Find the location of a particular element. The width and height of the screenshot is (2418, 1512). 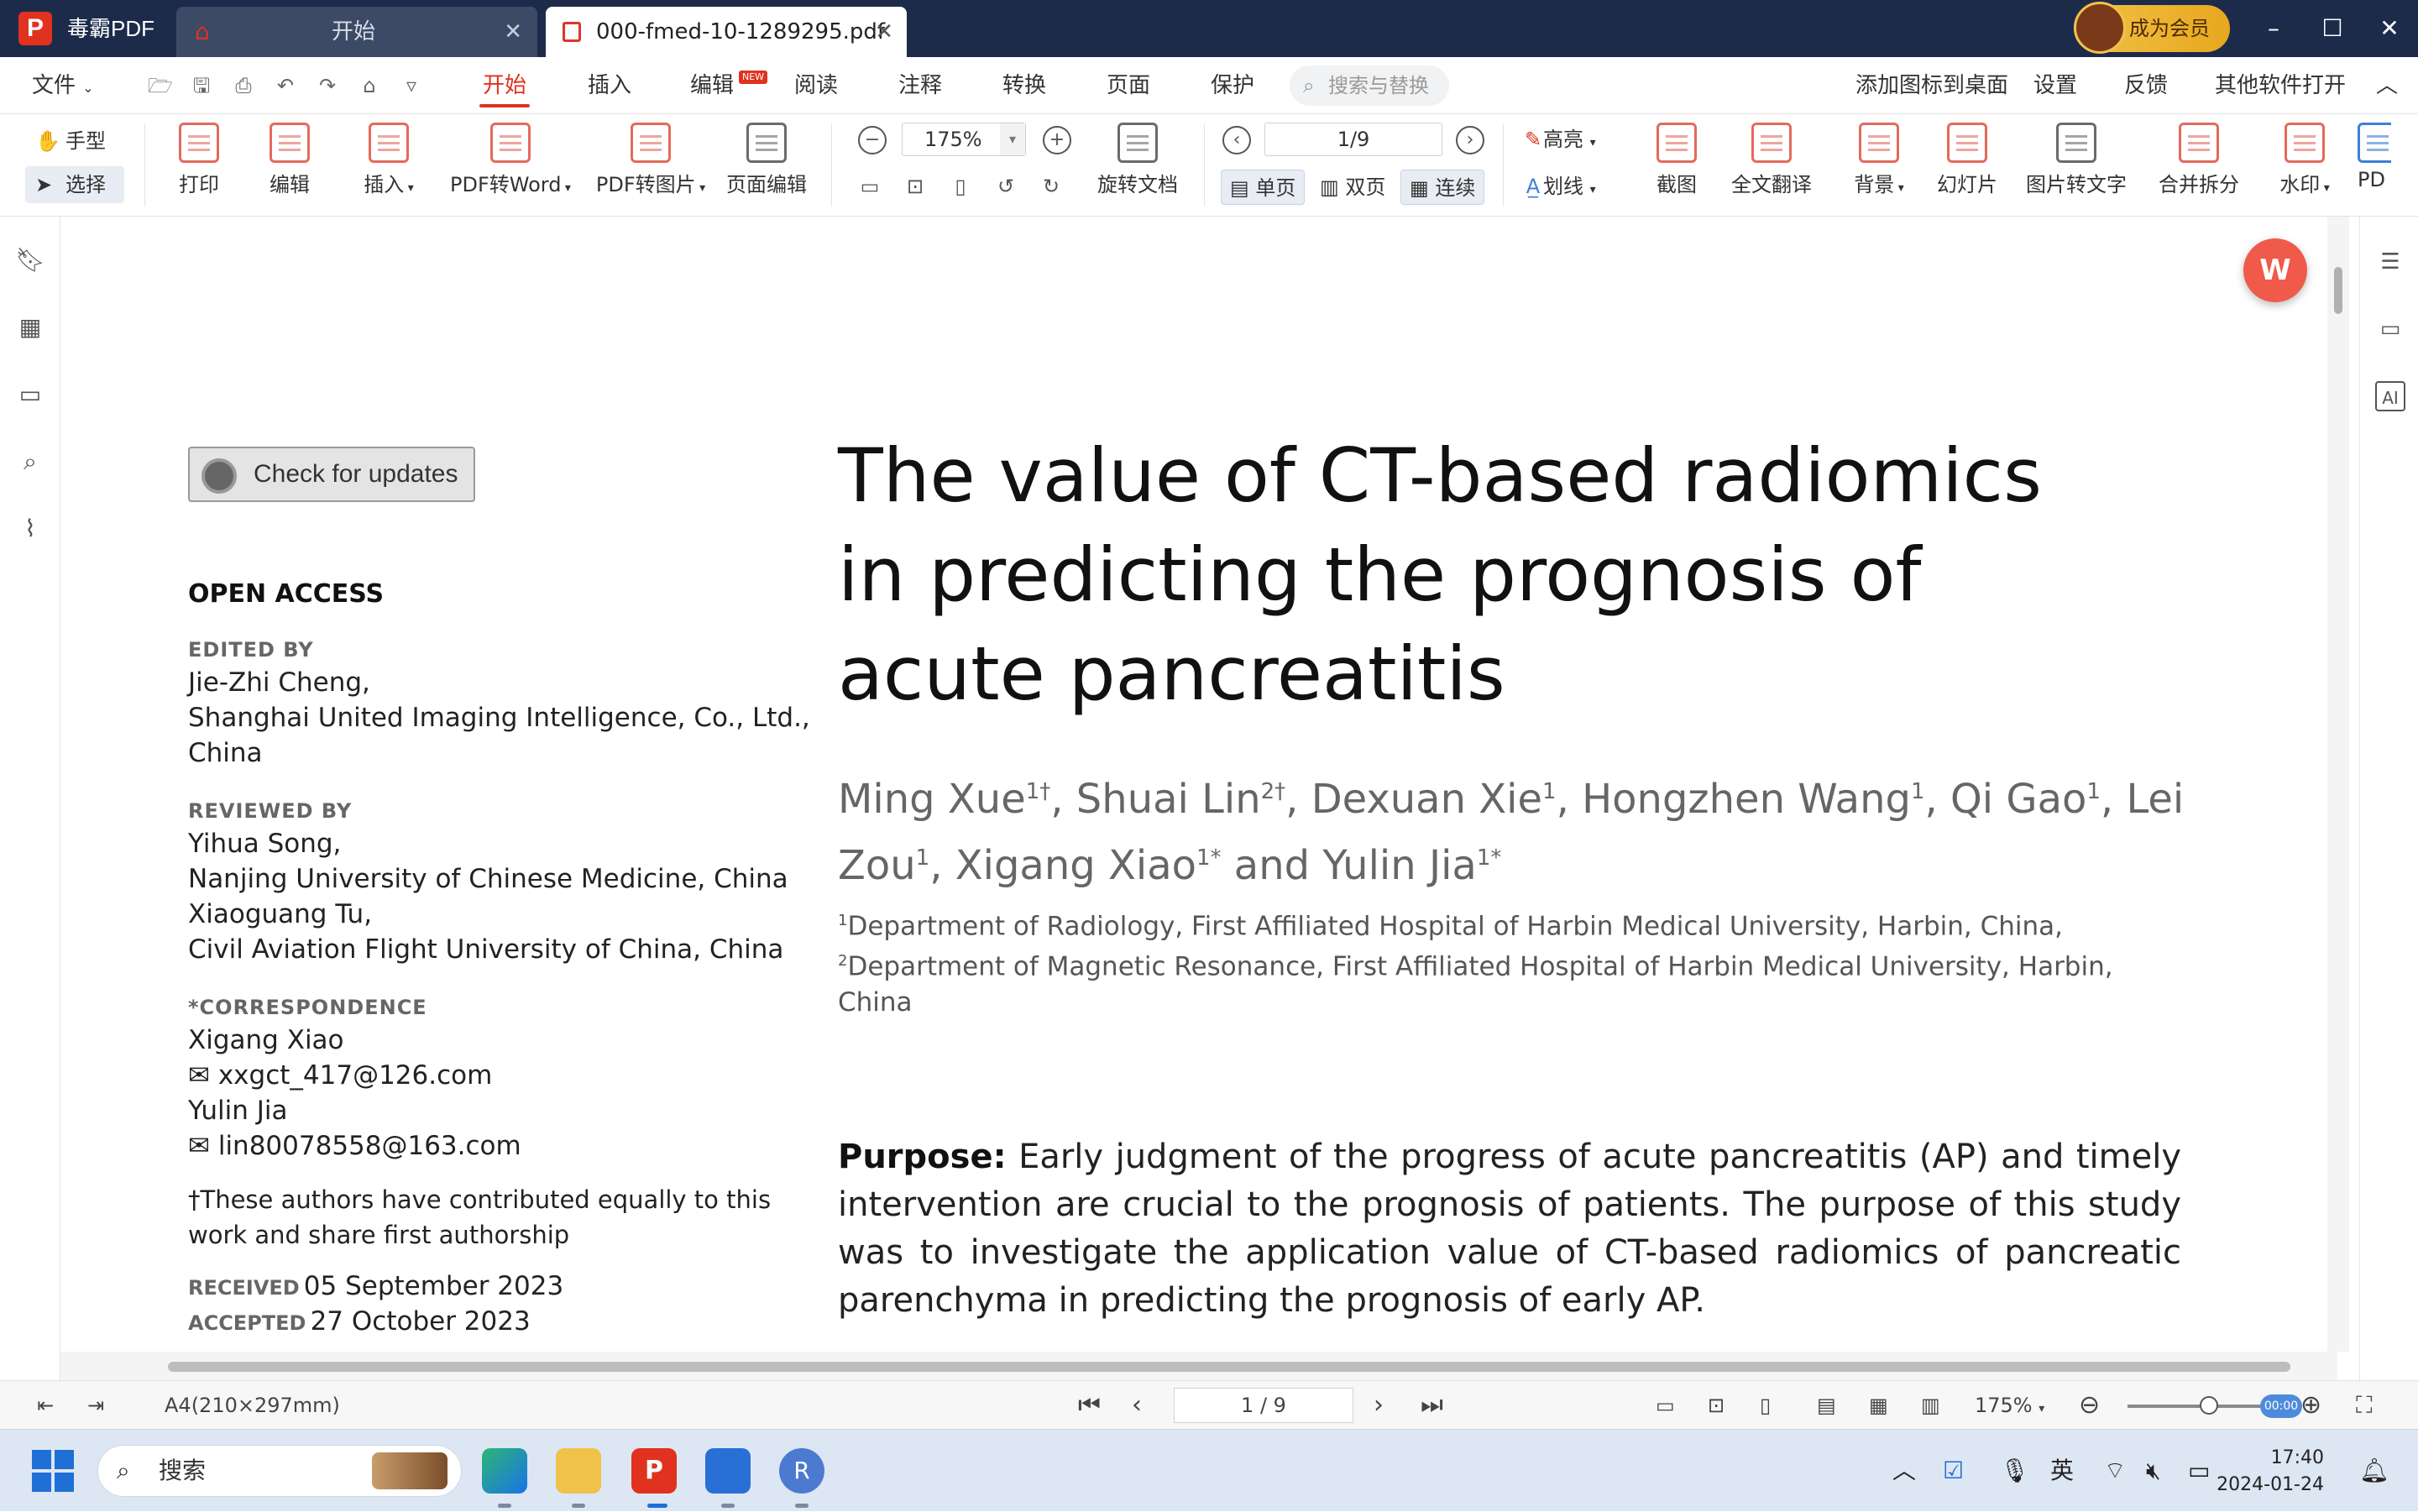

strikeline-button: A̲ 划线 ▾ is located at coordinates (1559, 188).